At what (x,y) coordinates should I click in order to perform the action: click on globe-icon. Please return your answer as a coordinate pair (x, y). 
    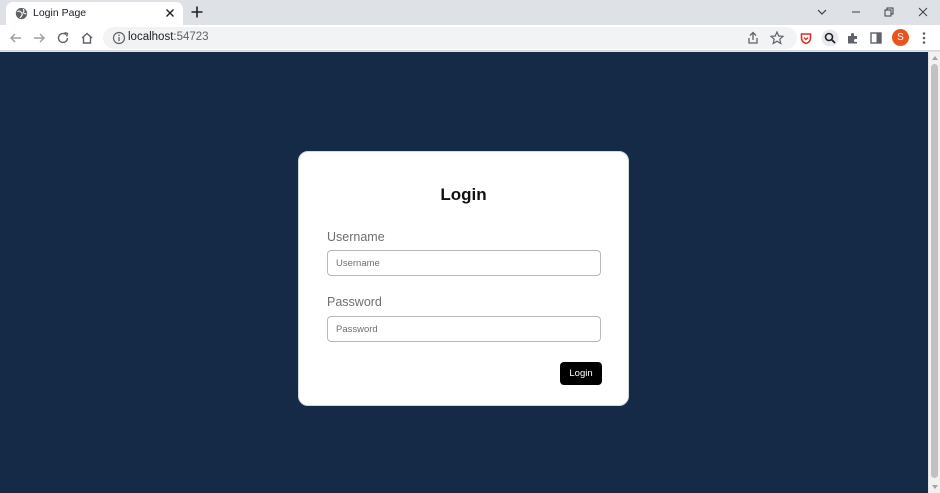
    Looking at the image, I should click on (21, 13).